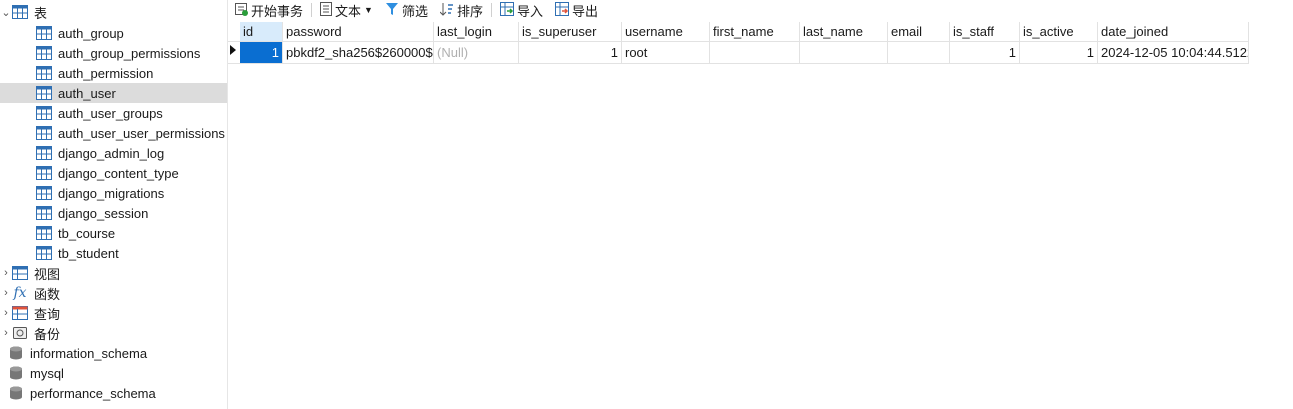 The image size is (1293, 409). What do you see at coordinates (312, 10) in the screenshot?
I see `toolbar-divider` at bounding box center [312, 10].